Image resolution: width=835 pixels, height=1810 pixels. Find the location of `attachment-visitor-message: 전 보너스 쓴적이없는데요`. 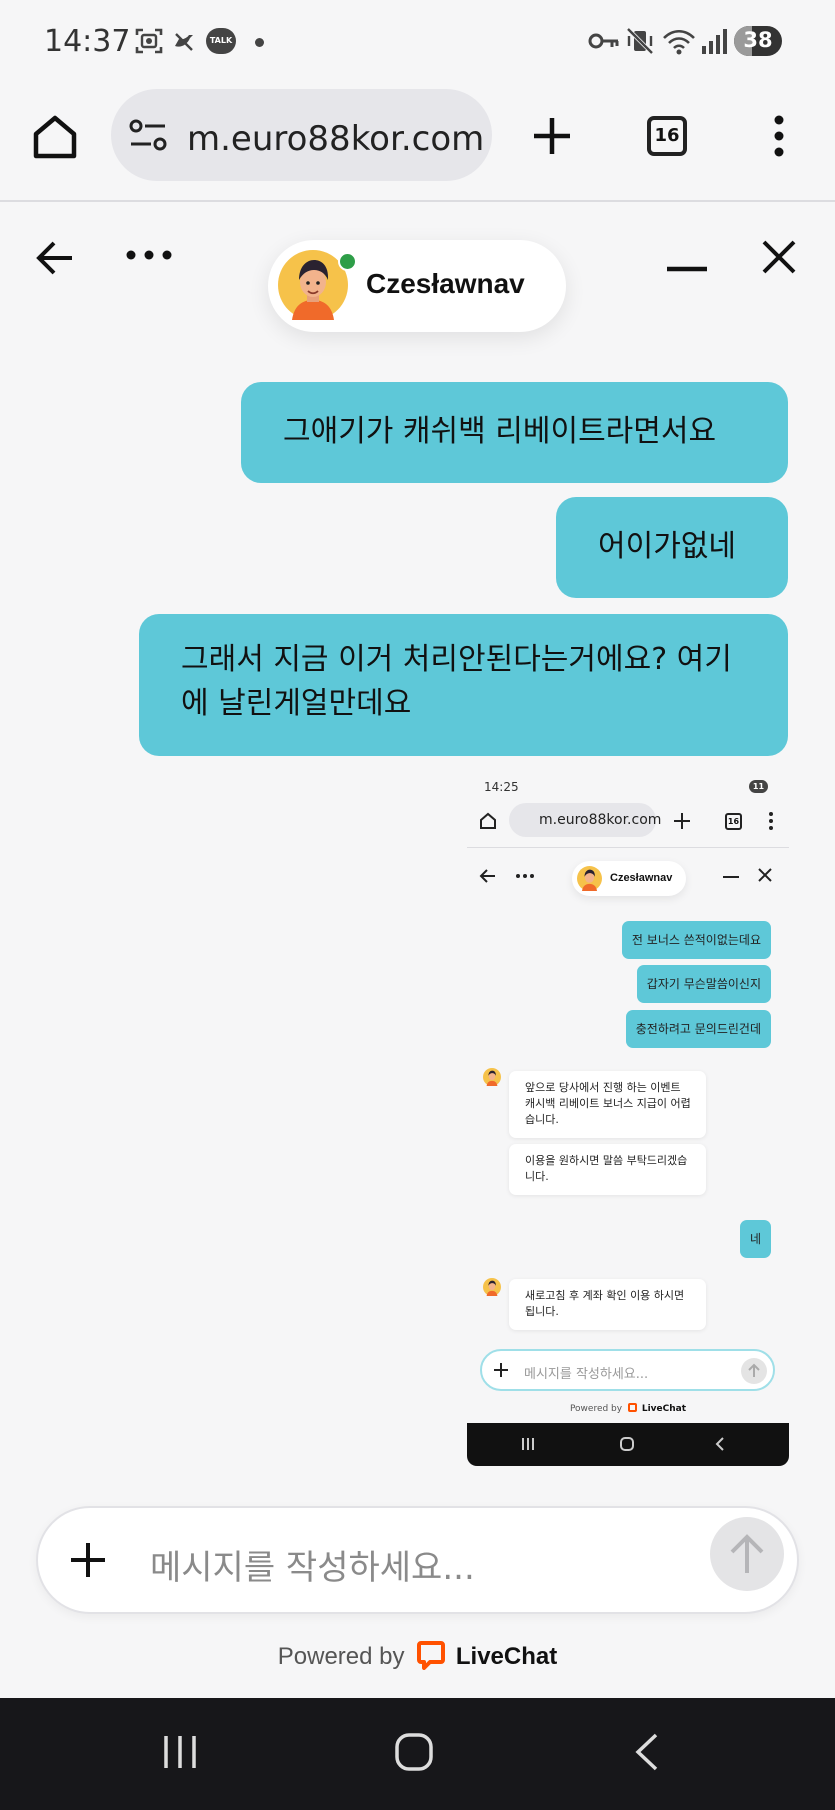

attachment-visitor-message: 전 보너스 쓴적이없는데요 is located at coordinates (696, 940).